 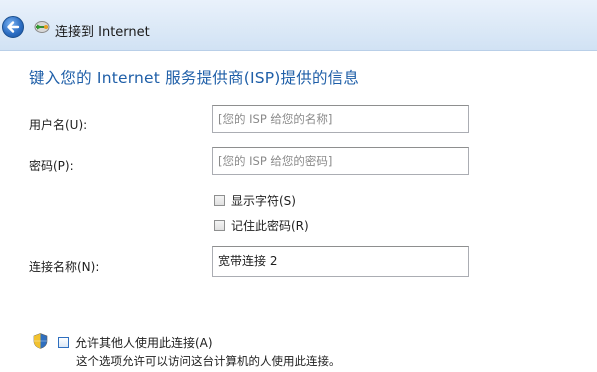 What do you see at coordinates (275, 161) in the screenshot?
I see `password-placeholder: [您的 ISP 给您的密码]` at bounding box center [275, 161].